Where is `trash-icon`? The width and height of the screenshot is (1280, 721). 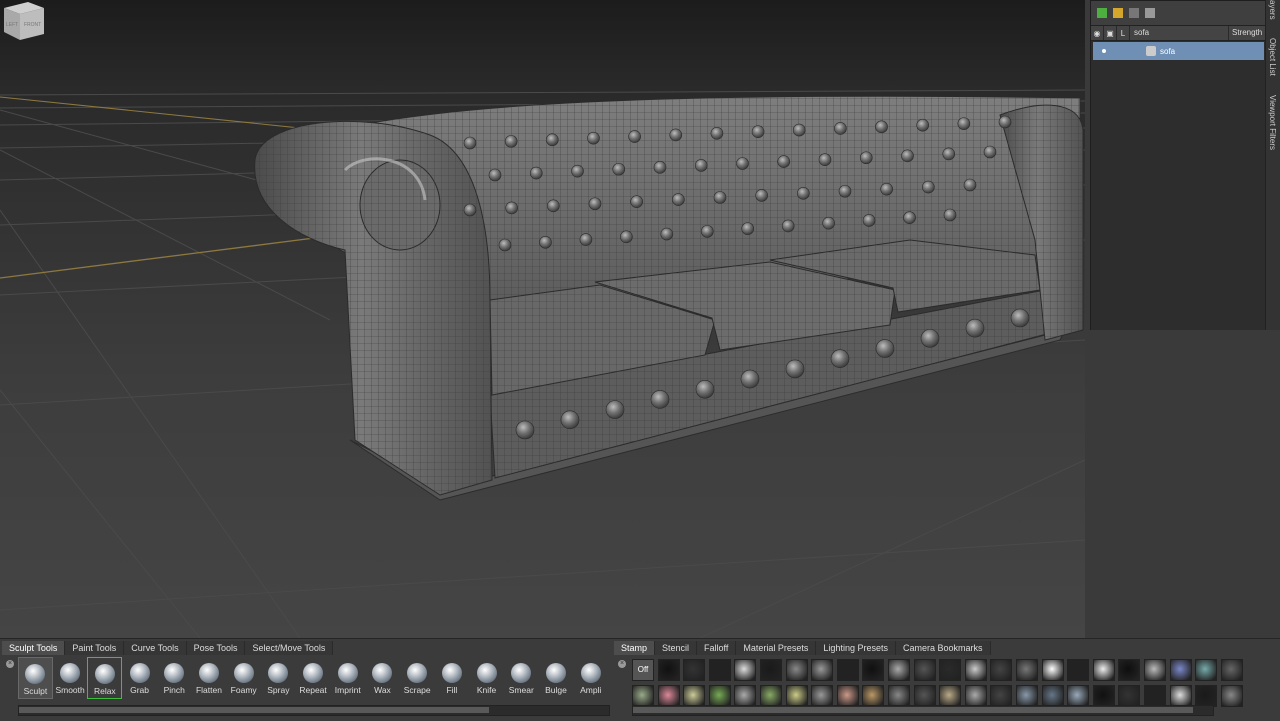 trash-icon is located at coordinates (1134, 13).